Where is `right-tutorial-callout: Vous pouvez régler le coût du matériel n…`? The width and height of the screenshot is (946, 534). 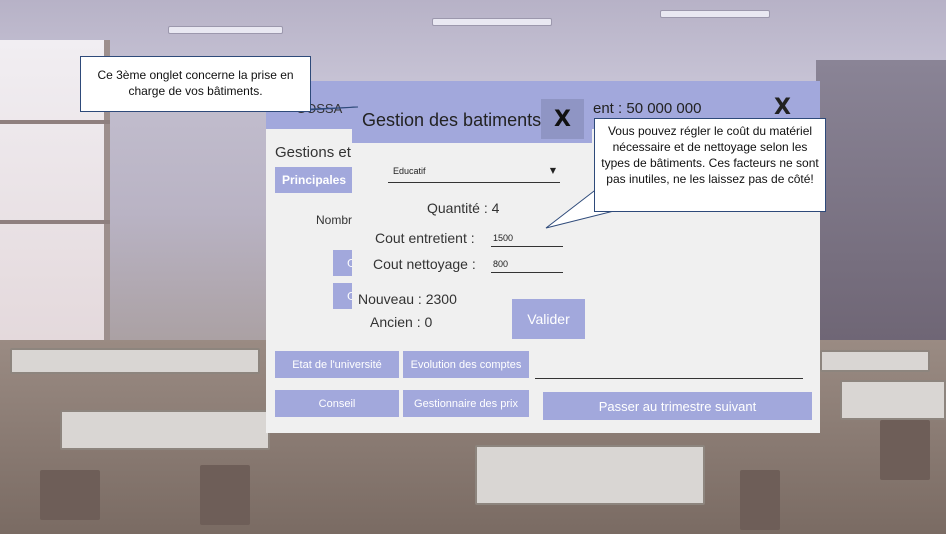
right-tutorial-callout: Vous pouvez régler le coût du matériel n… is located at coordinates (710, 165).